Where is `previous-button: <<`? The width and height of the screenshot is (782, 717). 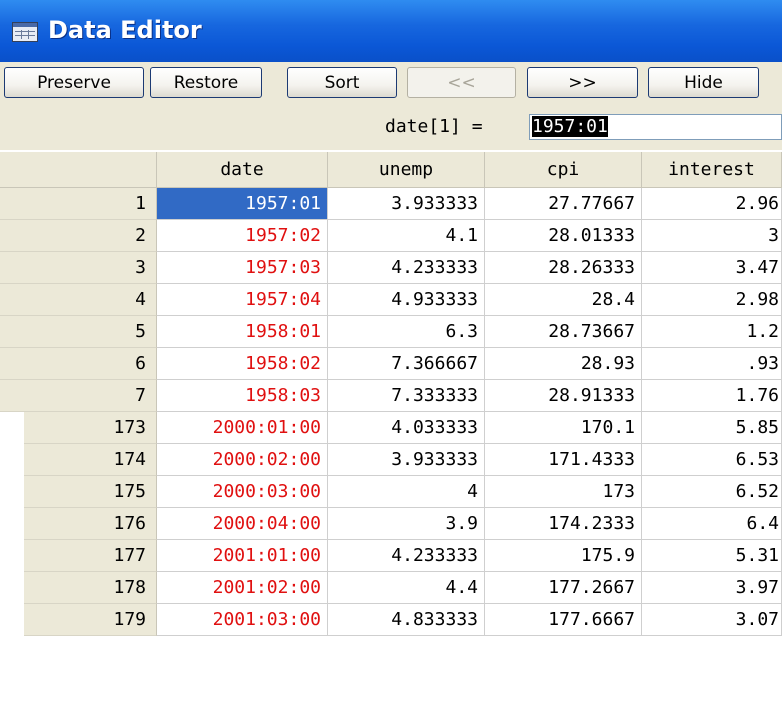 previous-button: << is located at coordinates (461, 82).